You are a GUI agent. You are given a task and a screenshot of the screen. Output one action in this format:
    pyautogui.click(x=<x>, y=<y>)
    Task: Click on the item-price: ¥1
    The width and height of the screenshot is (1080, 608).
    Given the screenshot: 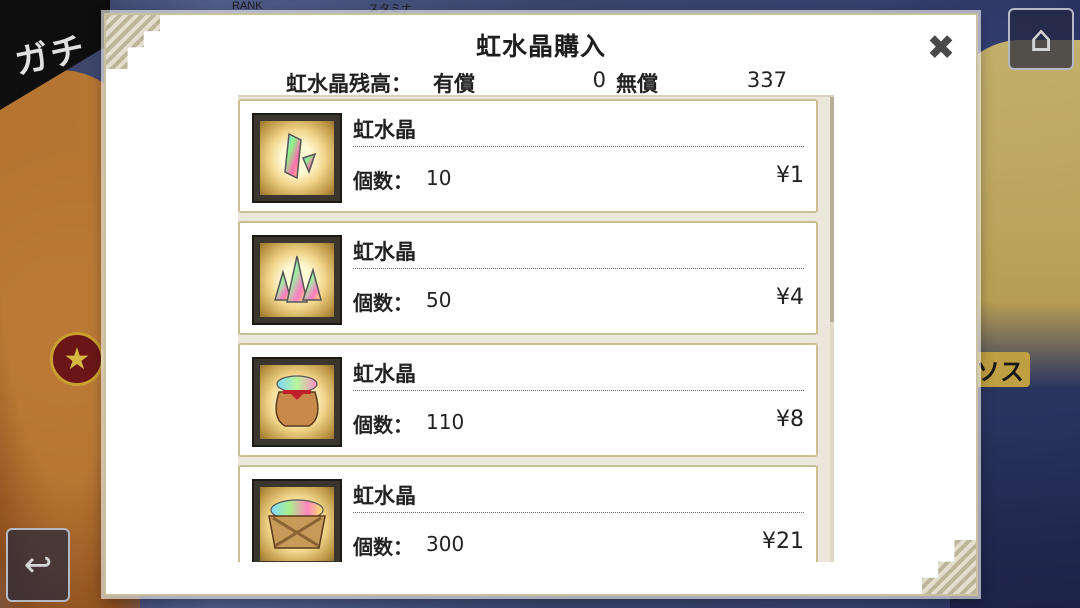 What is the action you would take?
    pyautogui.click(x=790, y=175)
    